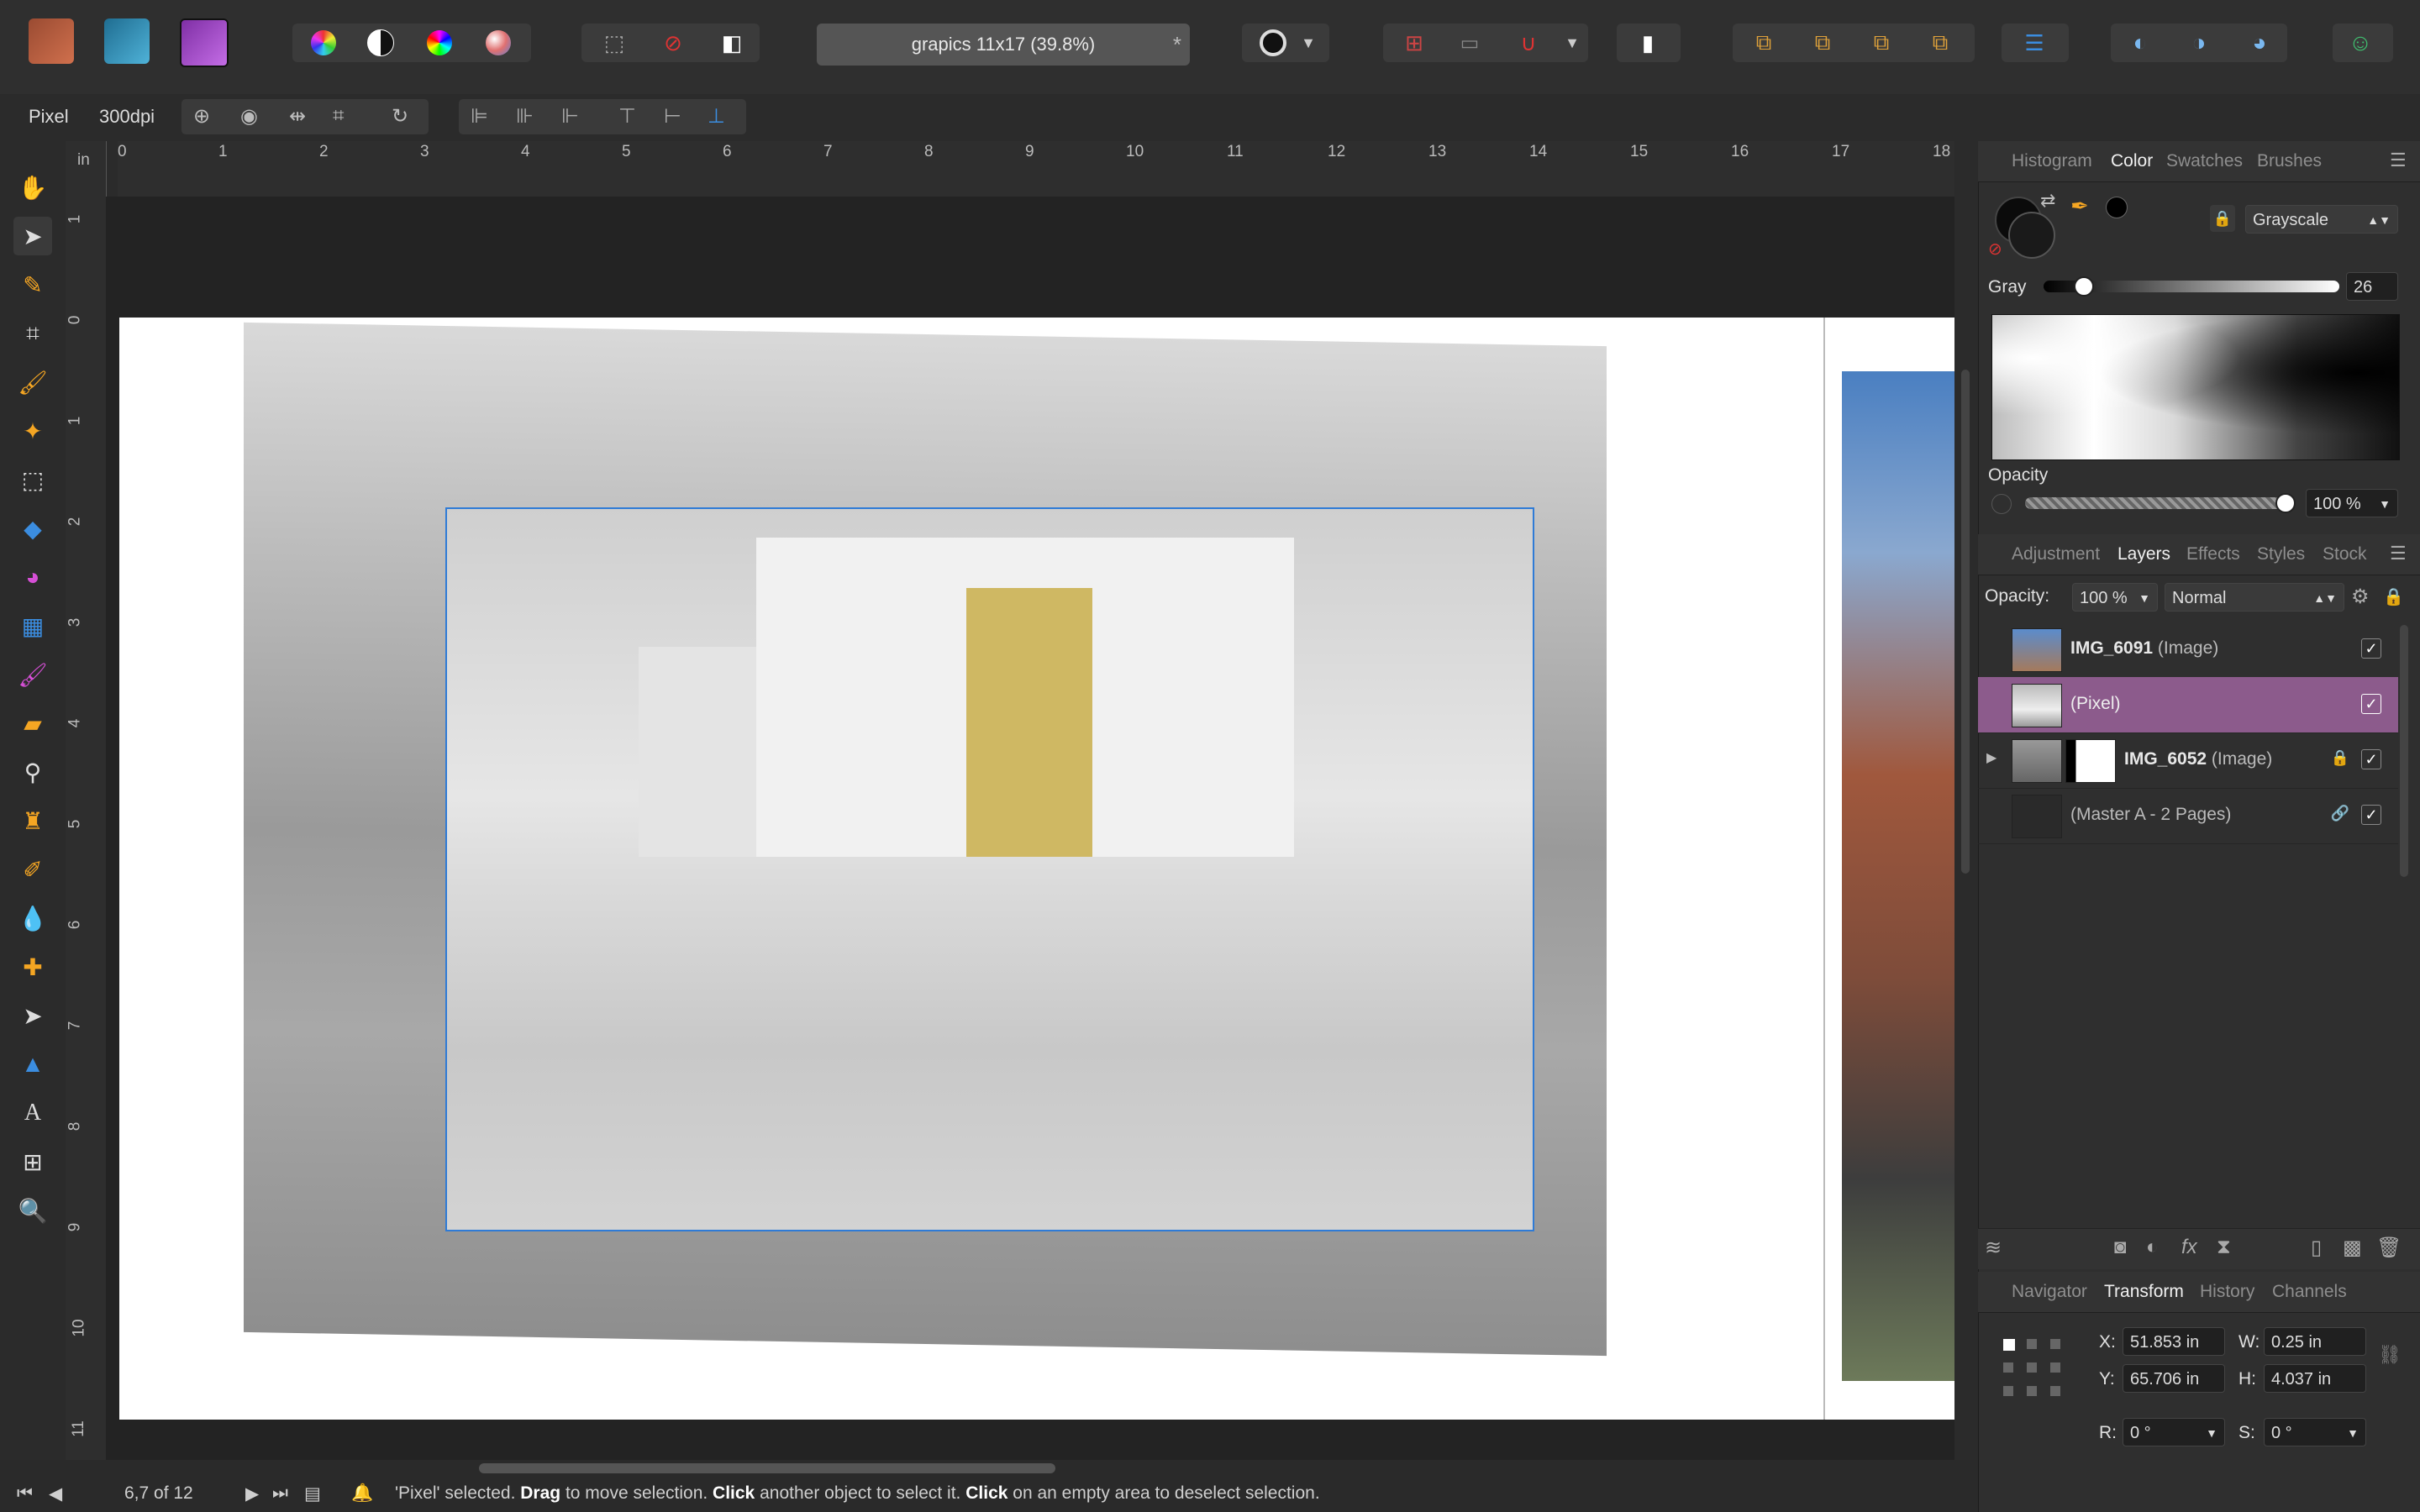 The image size is (2420, 1512). I want to click on pages-panel-icon: ▤, so click(313, 1493).